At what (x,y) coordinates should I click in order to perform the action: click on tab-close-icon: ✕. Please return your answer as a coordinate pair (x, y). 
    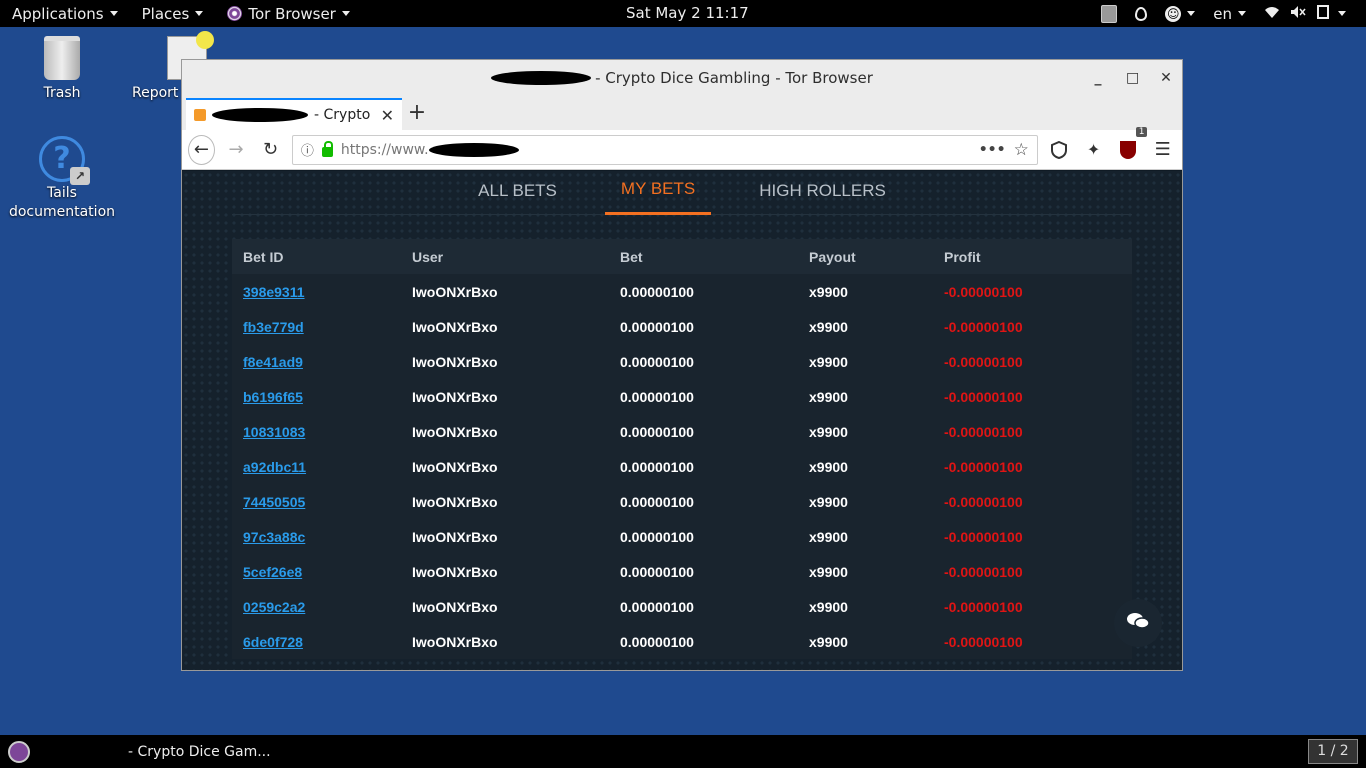
    Looking at the image, I should click on (387, 115).